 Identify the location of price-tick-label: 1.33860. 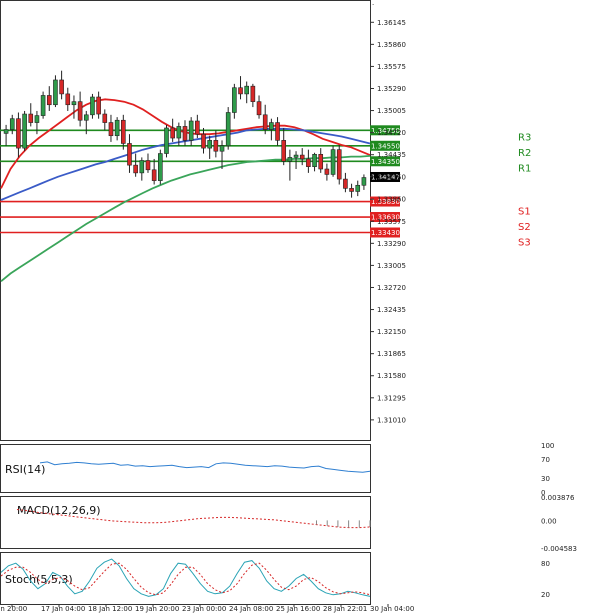
(391, 200).